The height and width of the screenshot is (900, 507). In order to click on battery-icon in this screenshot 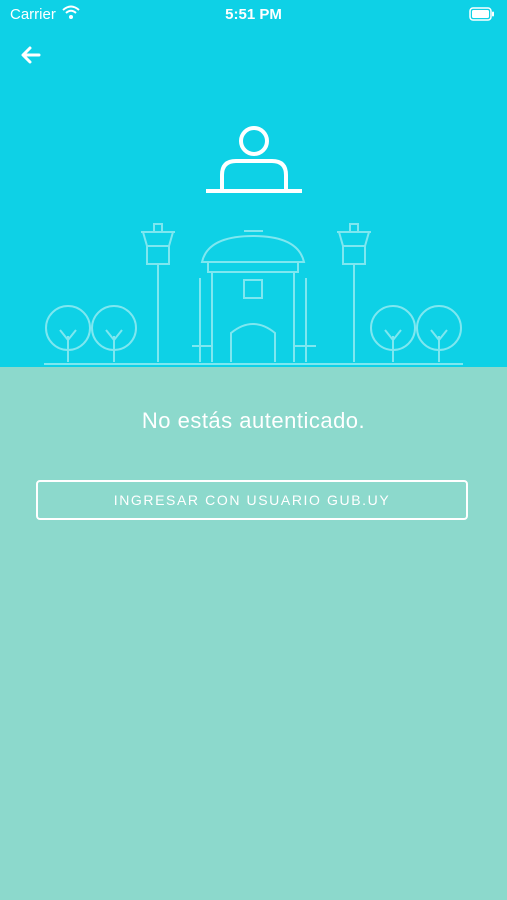, I will do `click(481, 14)`.